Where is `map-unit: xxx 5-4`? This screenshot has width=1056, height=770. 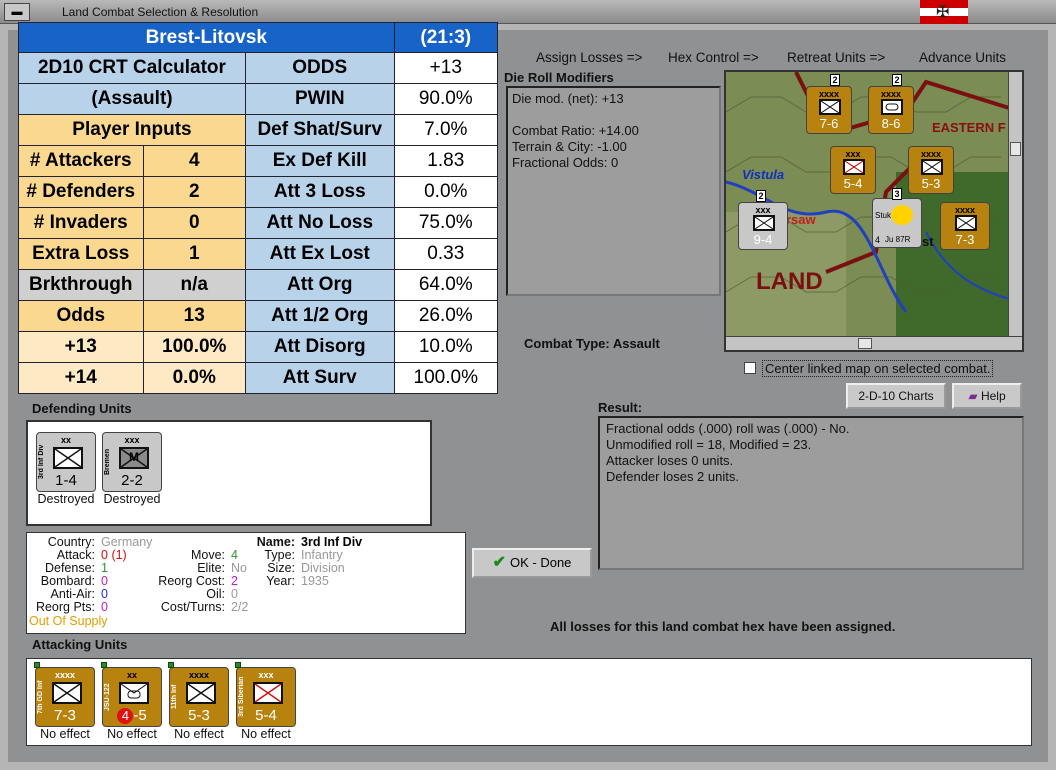 map-unit: xxx 5-4 is located at coordinates (853, 170).